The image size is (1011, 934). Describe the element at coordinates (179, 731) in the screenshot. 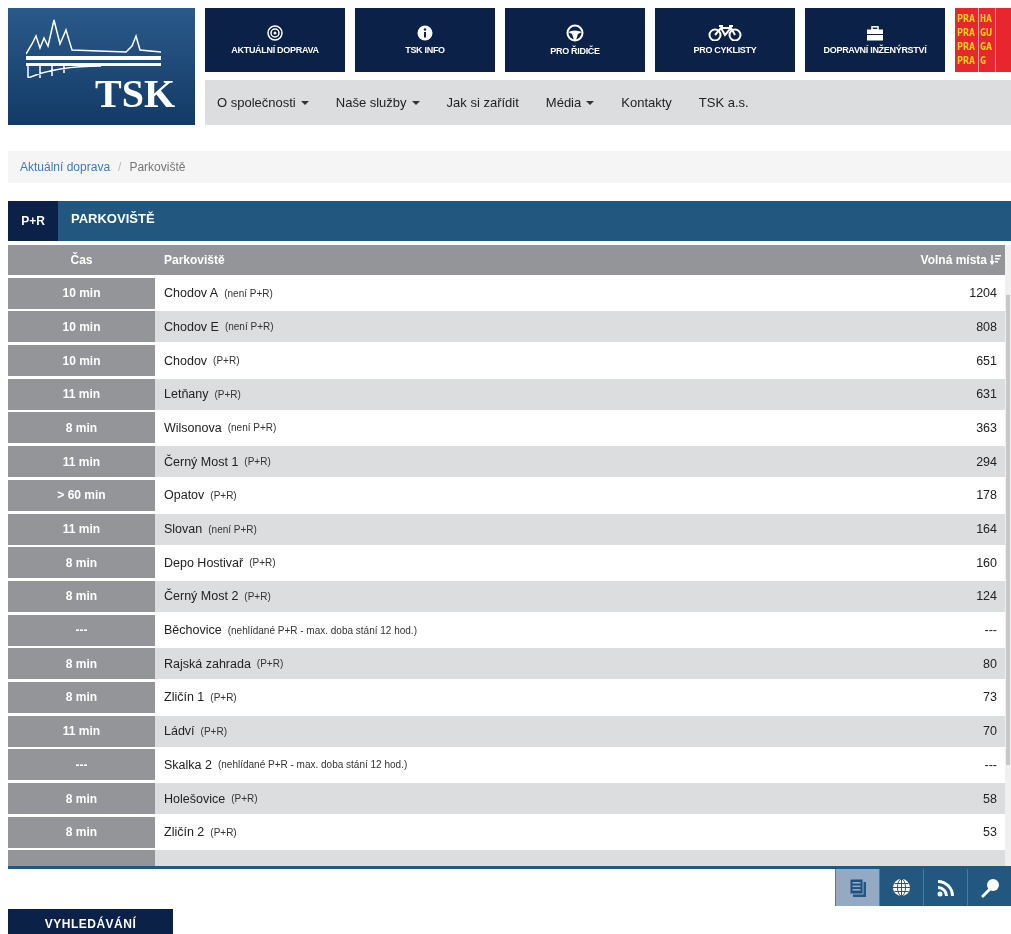

I see `parking-name: Ládví` at that location.